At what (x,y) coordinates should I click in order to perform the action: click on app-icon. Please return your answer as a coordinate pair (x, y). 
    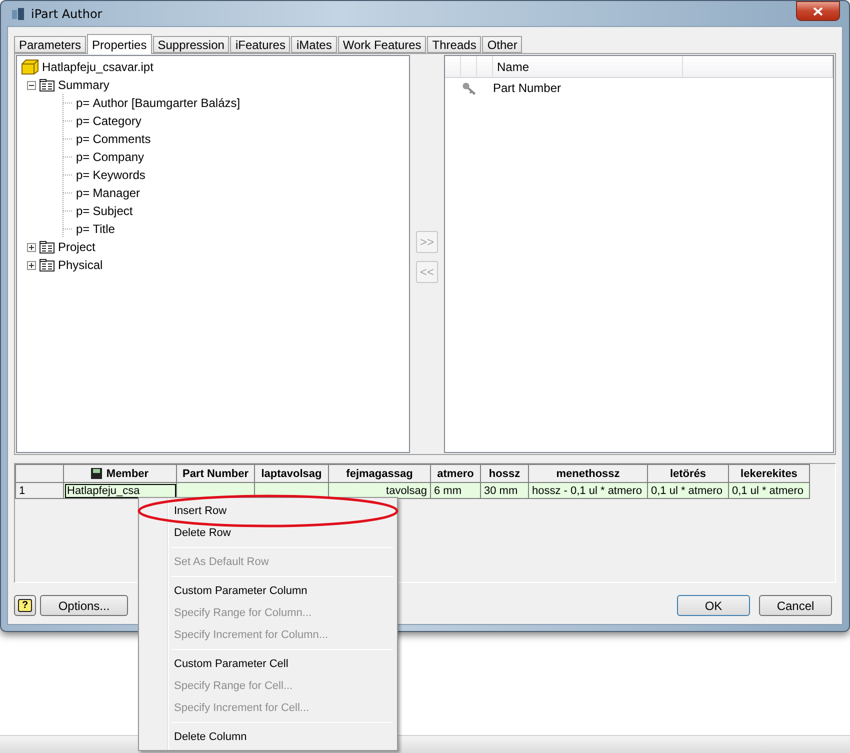
    Looking at the image, I should click on (18, 13).